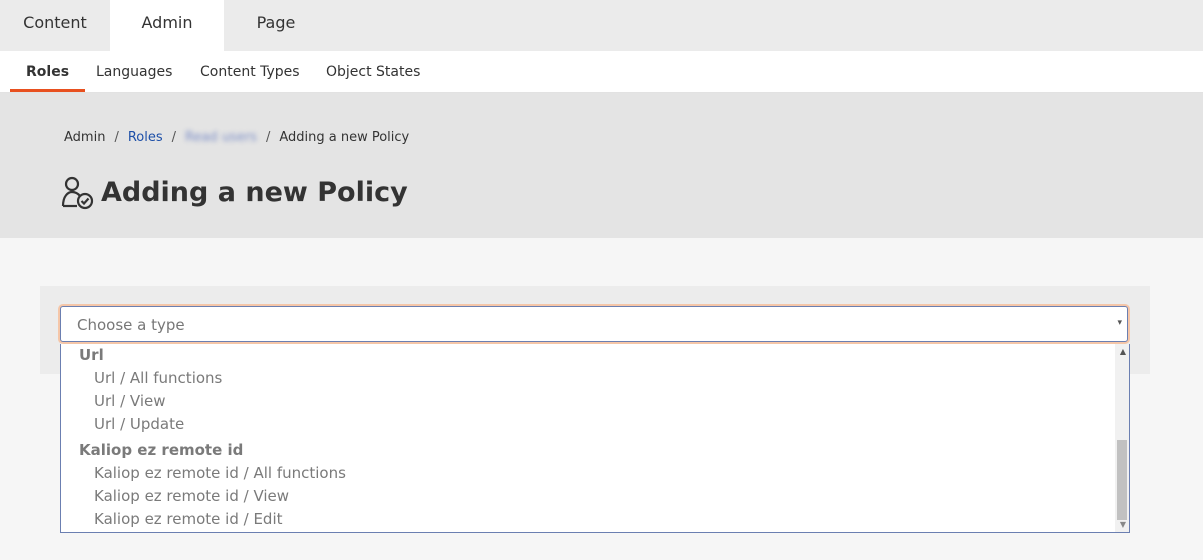 The image size is (1203, 560). I want to click on subnav-languages: Languages, so click(134, 71).